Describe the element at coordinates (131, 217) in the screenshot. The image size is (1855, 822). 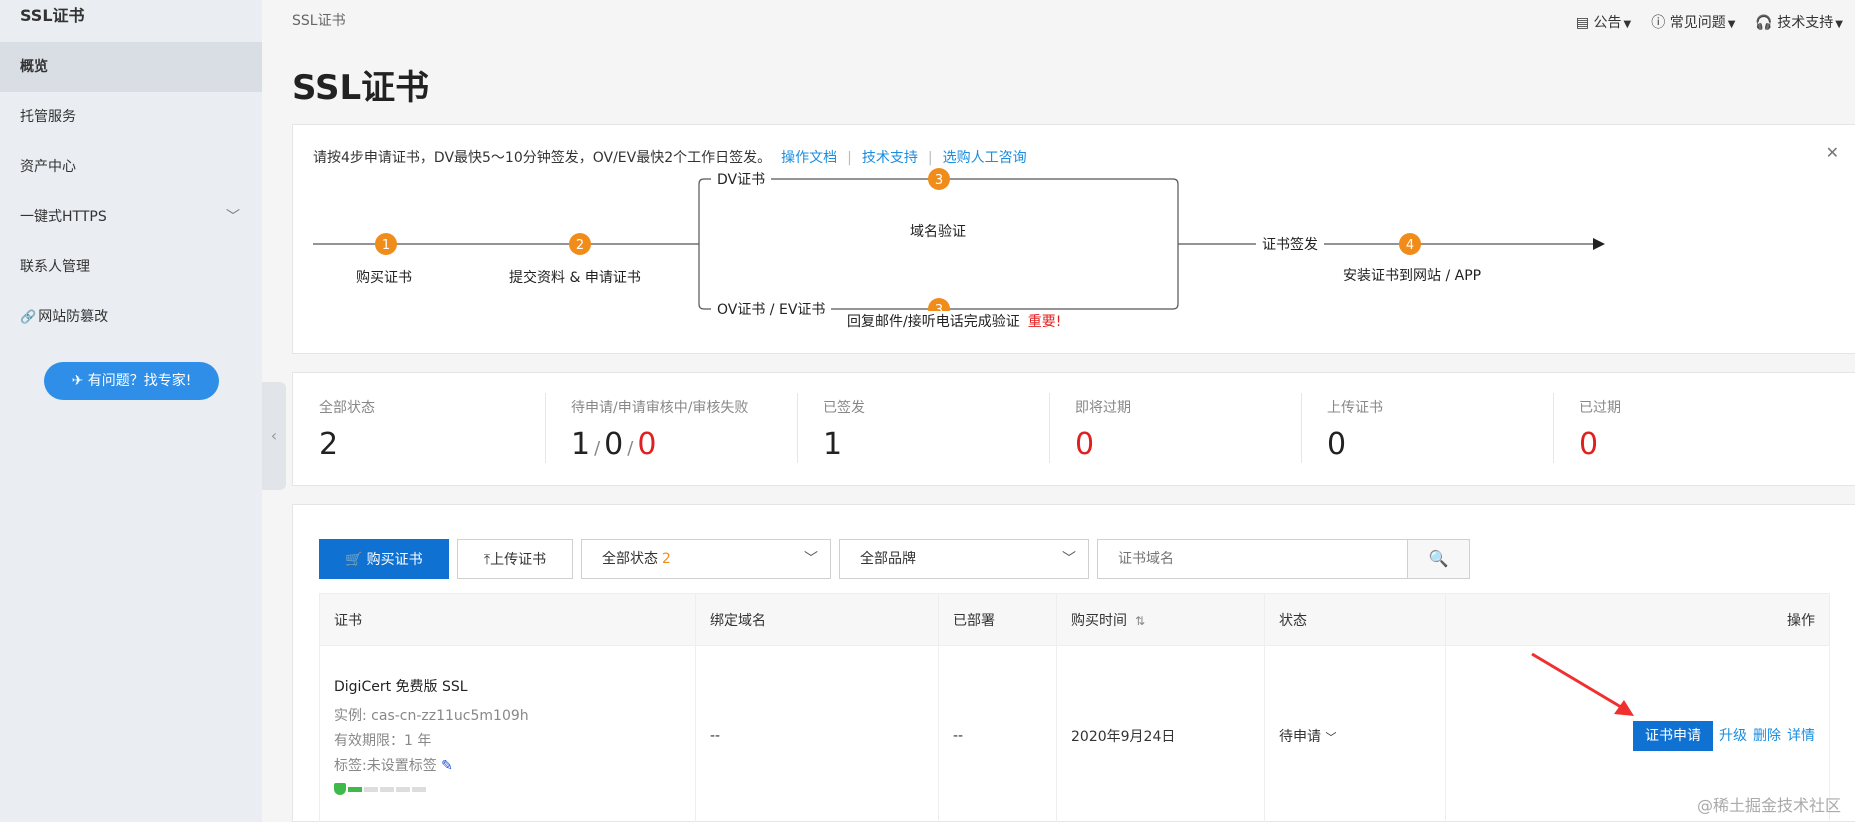
I see `sidebar-item-https: 一键式HTTPS ﹀` at that location.